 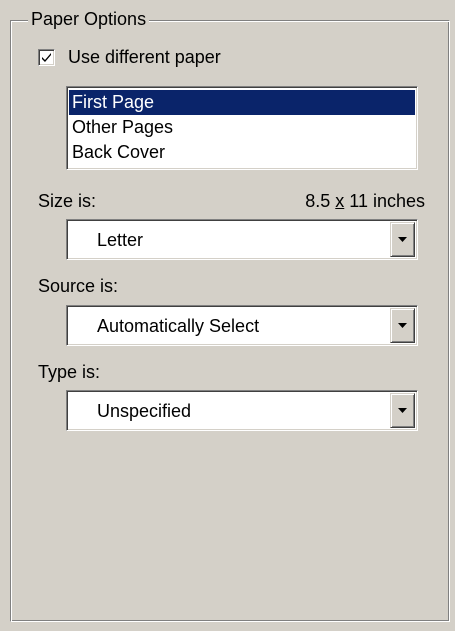 What do you see at coordinates (242, 102) in the screenshot?
I see `list-item-first-page: First Page` at bounding box center [242, 102].